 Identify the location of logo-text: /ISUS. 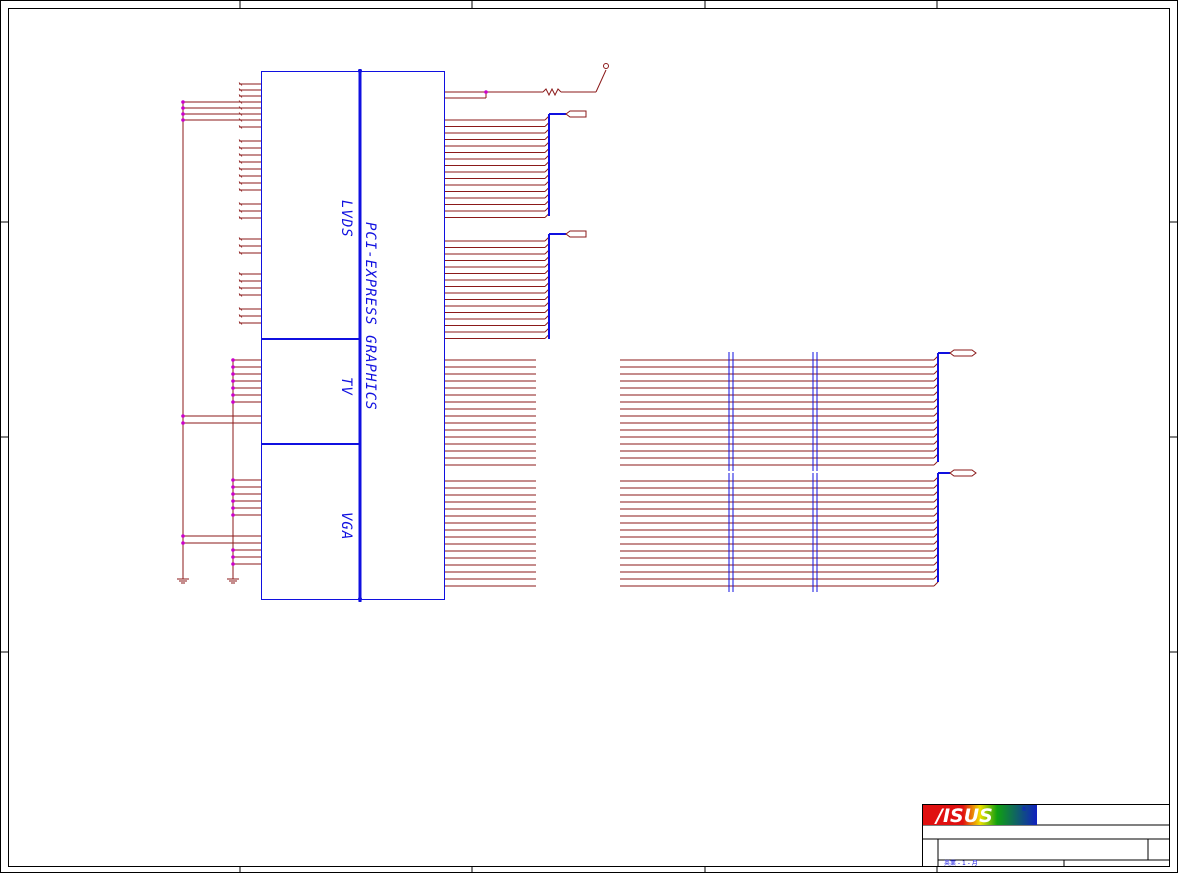
(963, 816).